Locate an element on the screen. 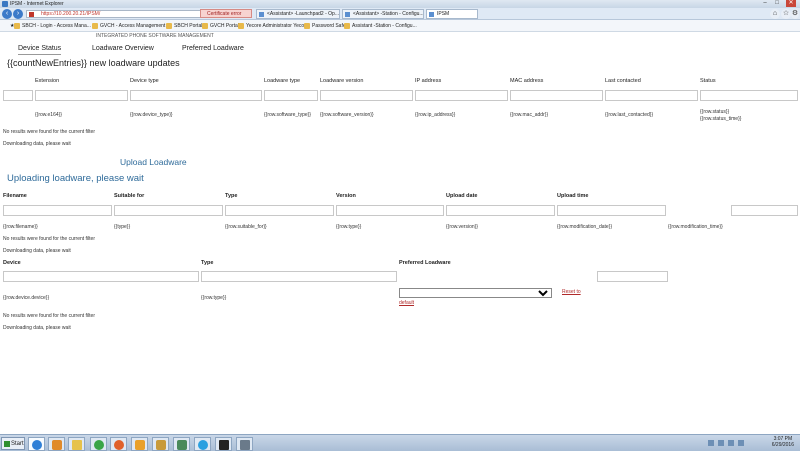 The height and width of the screenshot is (451, 800). filter-status-input is located at coordinates (749, 95).